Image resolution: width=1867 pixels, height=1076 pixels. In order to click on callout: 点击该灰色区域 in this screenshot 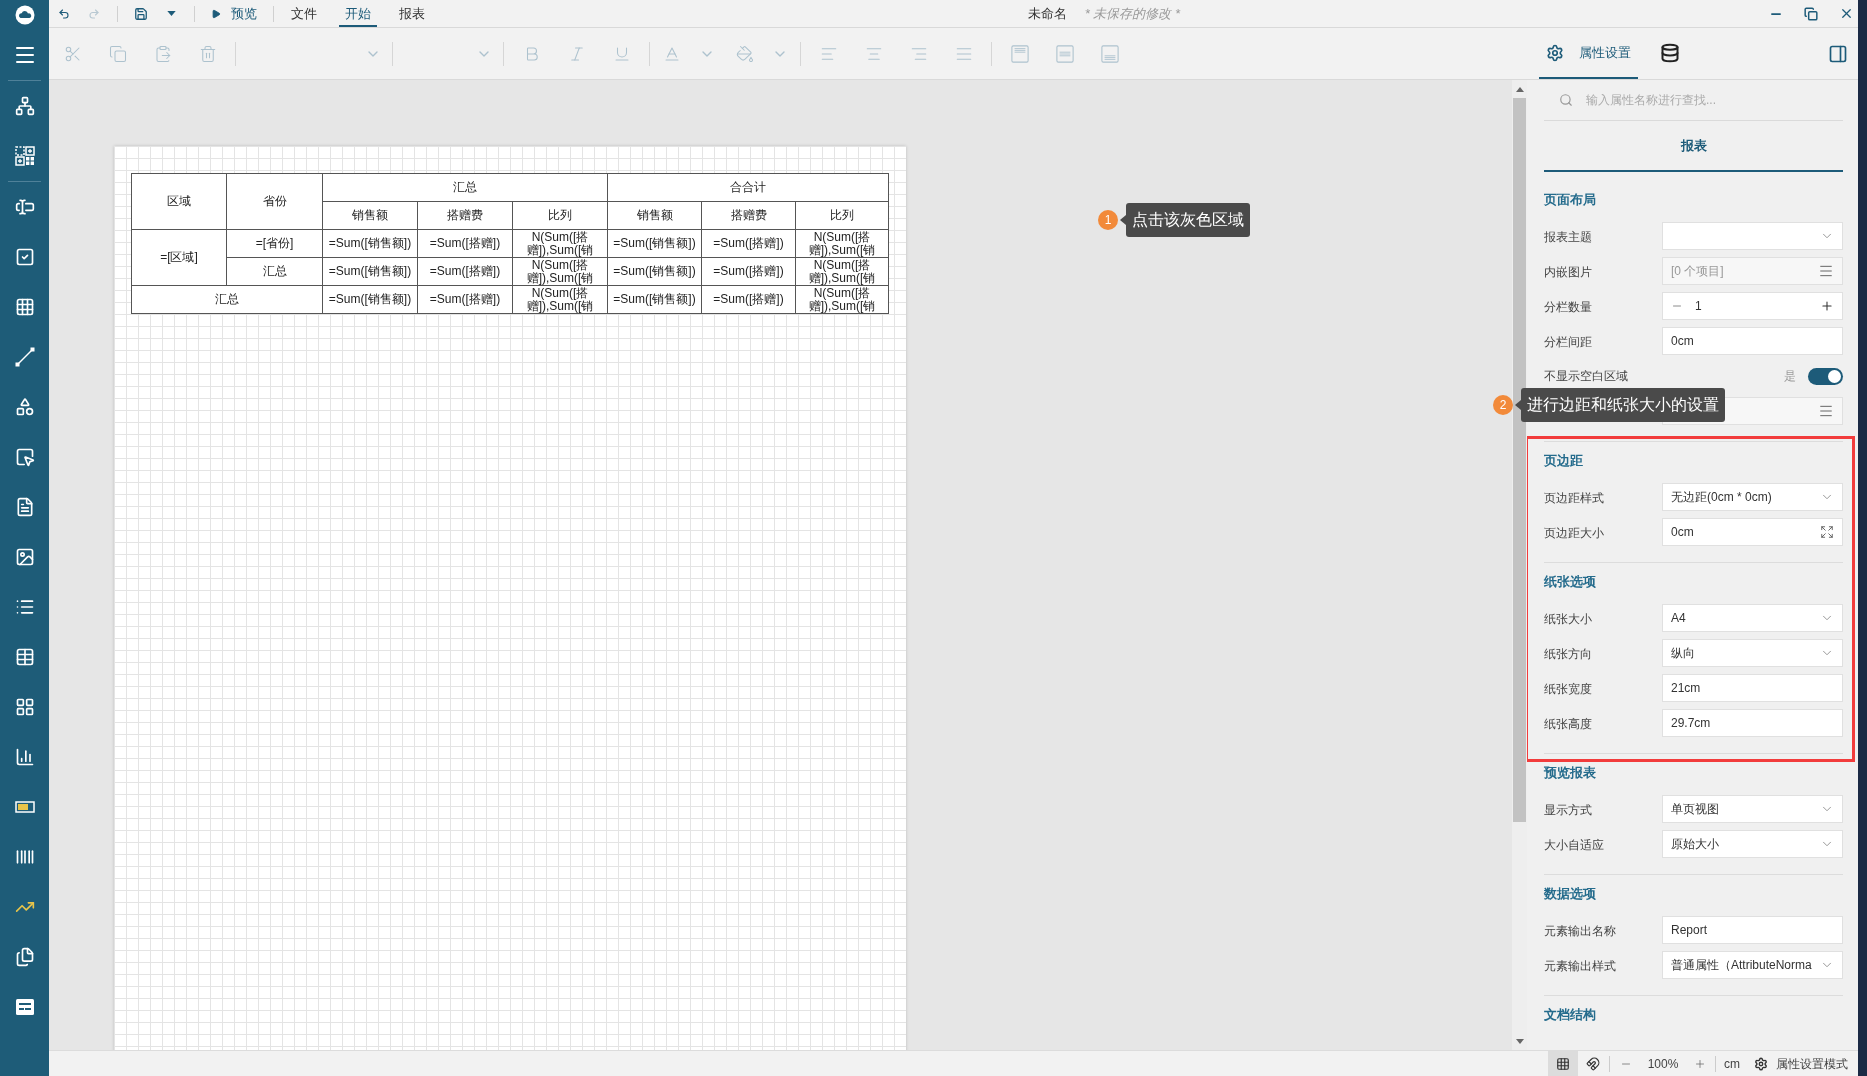, I will do `click(1188, 220)`.